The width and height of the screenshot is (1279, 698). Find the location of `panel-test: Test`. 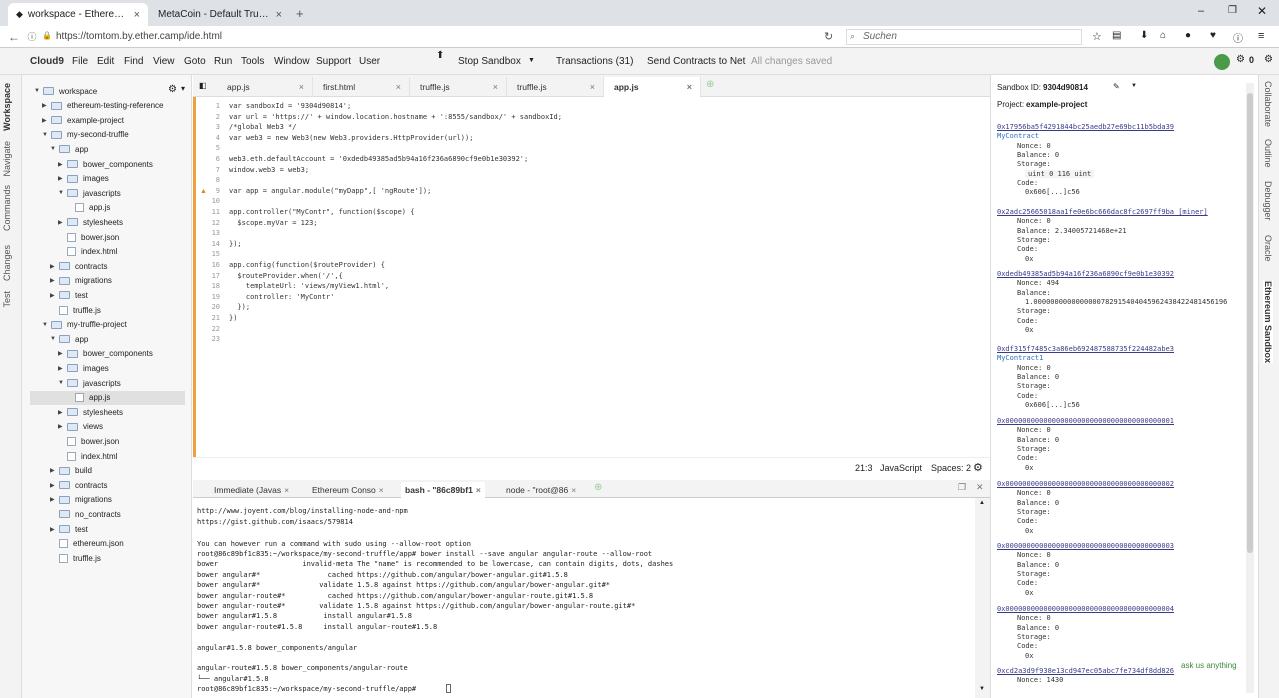

panel-test: Test is located at coordinates (7, 299).